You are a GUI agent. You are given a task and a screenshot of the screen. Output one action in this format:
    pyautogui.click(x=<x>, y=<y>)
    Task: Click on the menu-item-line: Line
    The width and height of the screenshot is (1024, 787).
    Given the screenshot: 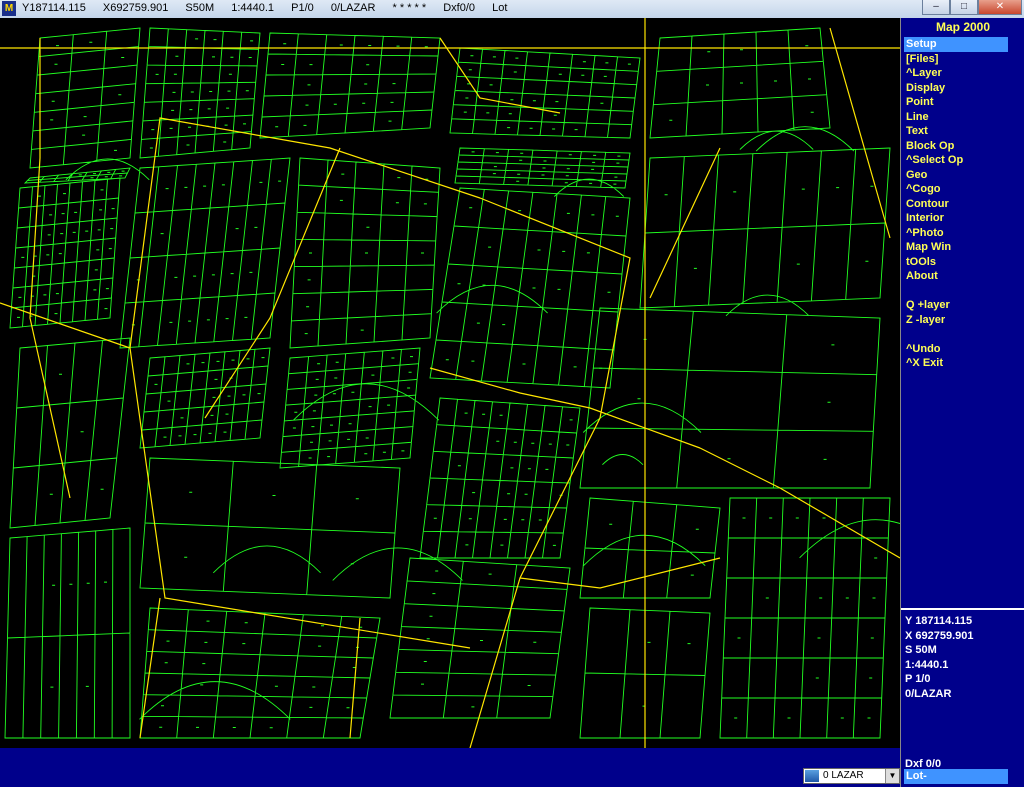 What is the action you would take?
    pyautogui.click(x=956, y=117)
    